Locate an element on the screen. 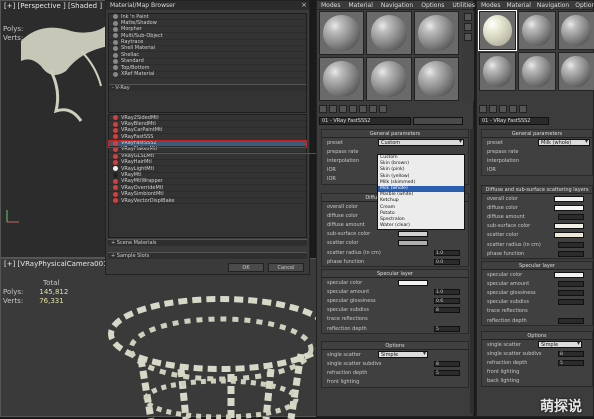  scene-materials-header: + Scene Materials is located at coordinates (207, 242).